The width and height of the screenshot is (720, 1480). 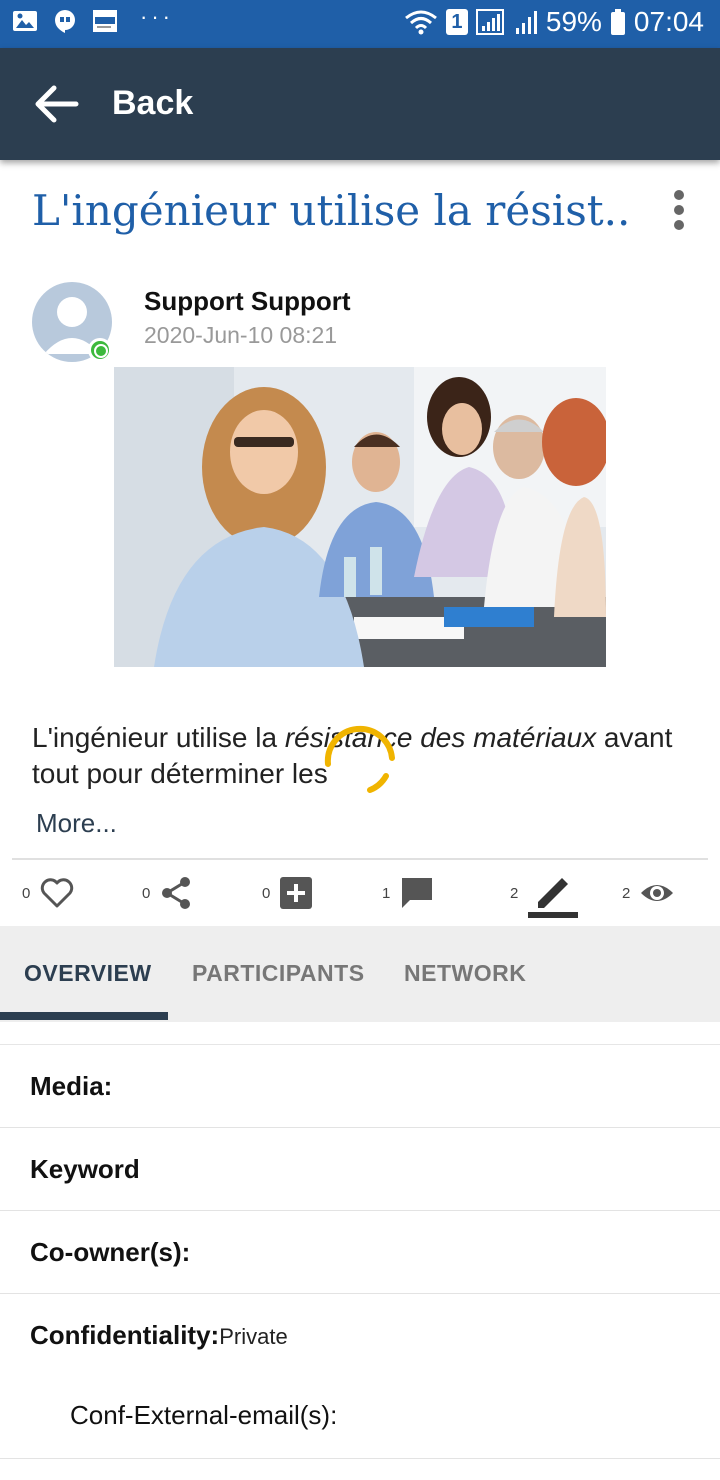 What do you see at coordinates (456, 22) in the screenshot?
I see `sim-badge: 1` at bounding box center [456, 22].